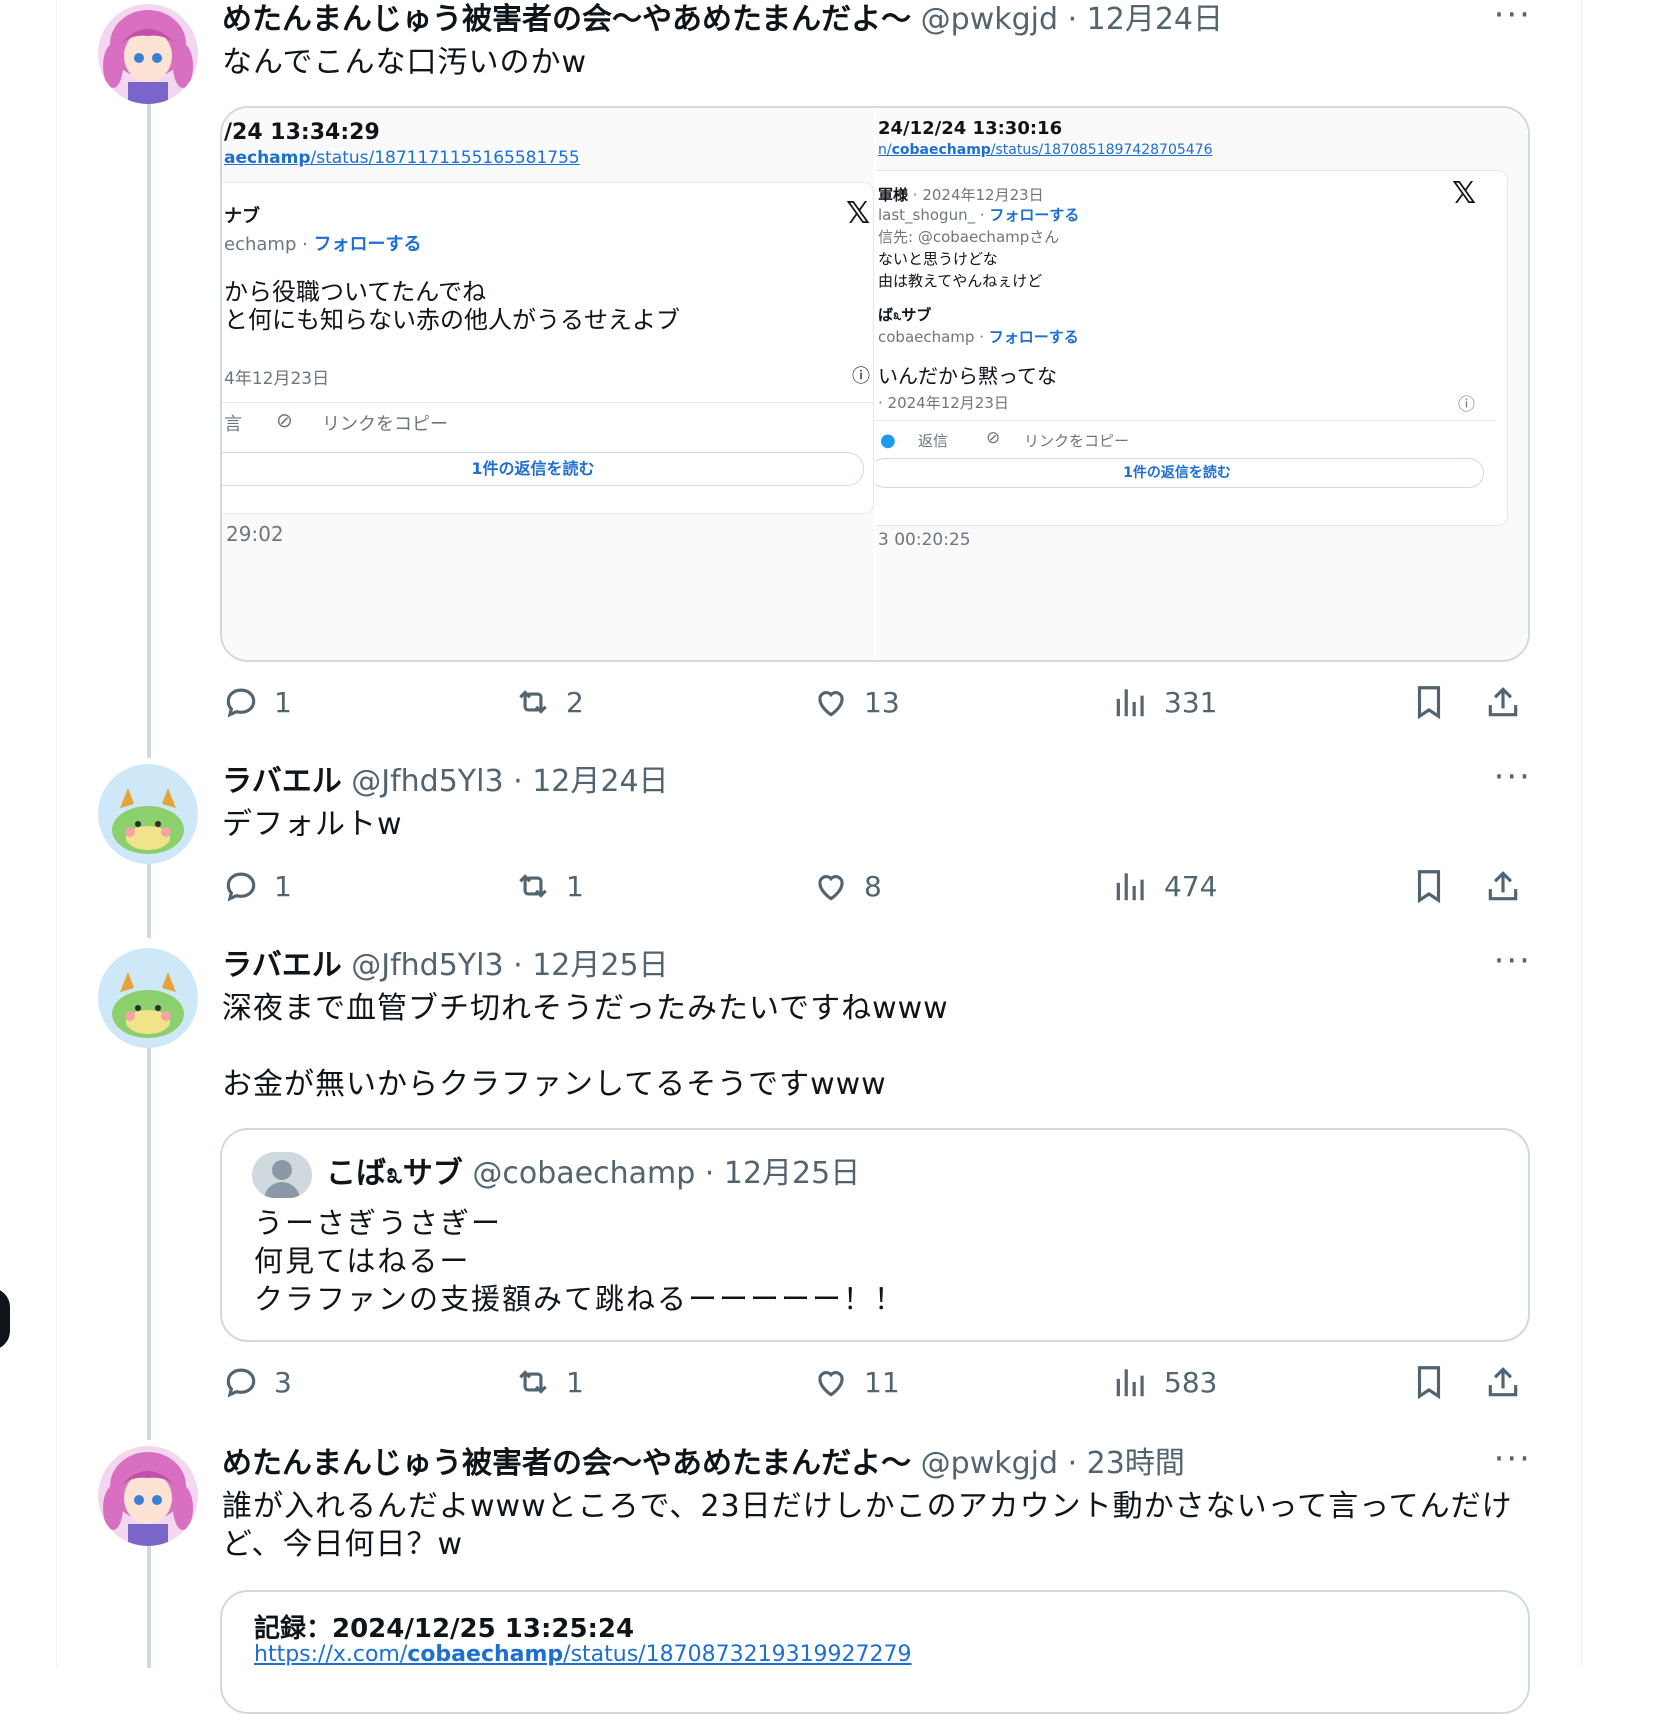  I want to click on embedded-reply-to: 信先: @cobaechampさん, so click(969, 237).